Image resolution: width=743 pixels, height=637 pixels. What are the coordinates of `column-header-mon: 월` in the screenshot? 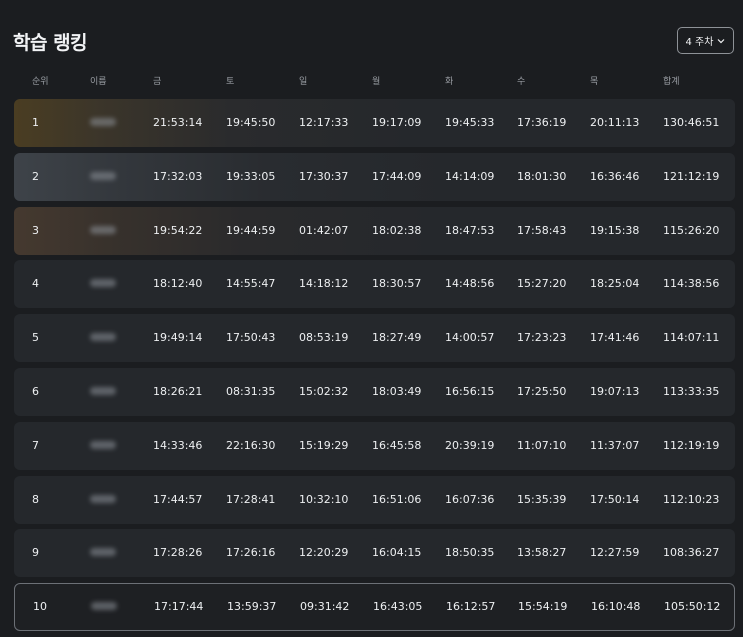 It's located at (376, 82).